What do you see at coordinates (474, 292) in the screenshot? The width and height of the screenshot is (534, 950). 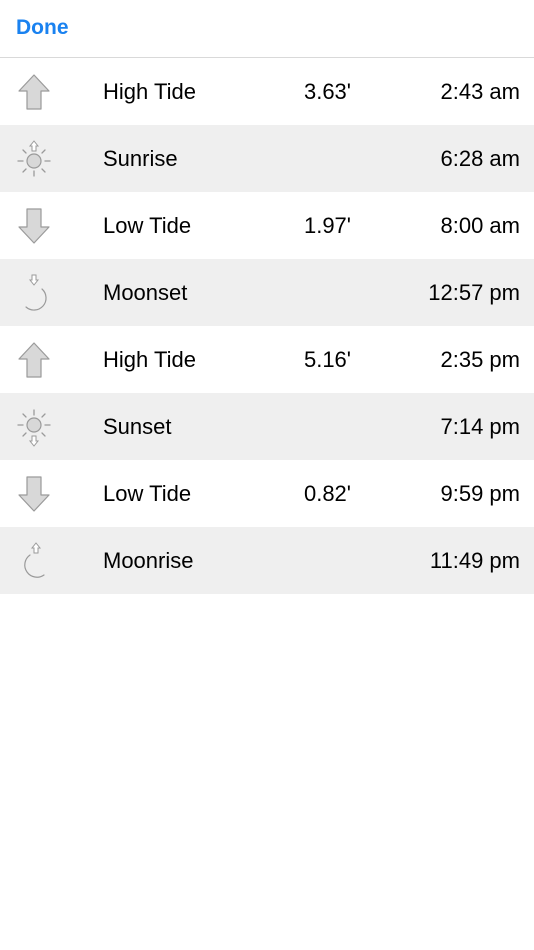 I see `event-time: 12:57 pm` at bounding box center [474, 292].